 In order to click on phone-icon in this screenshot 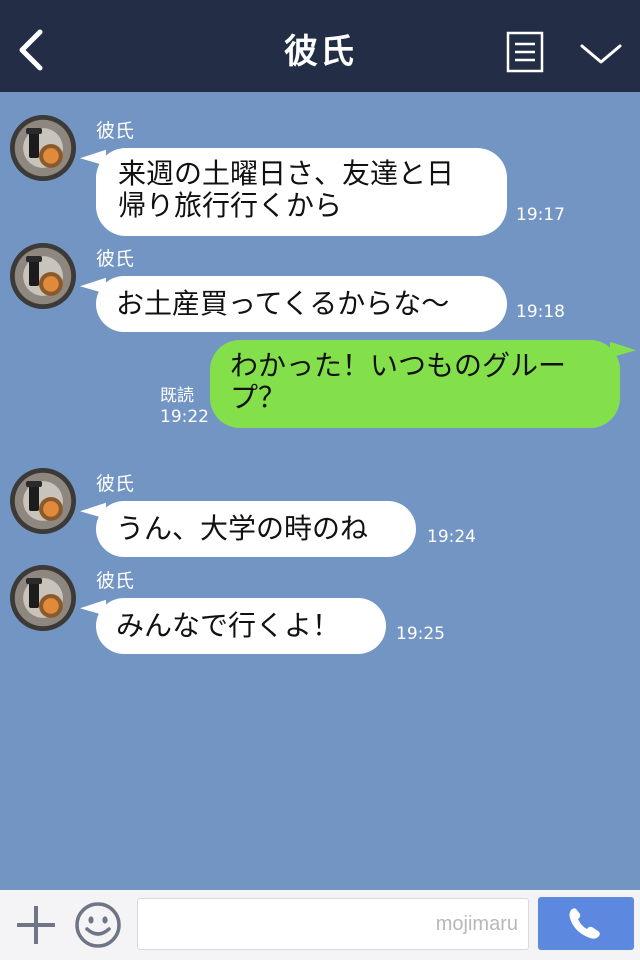, I will do `click(584, 923)`.